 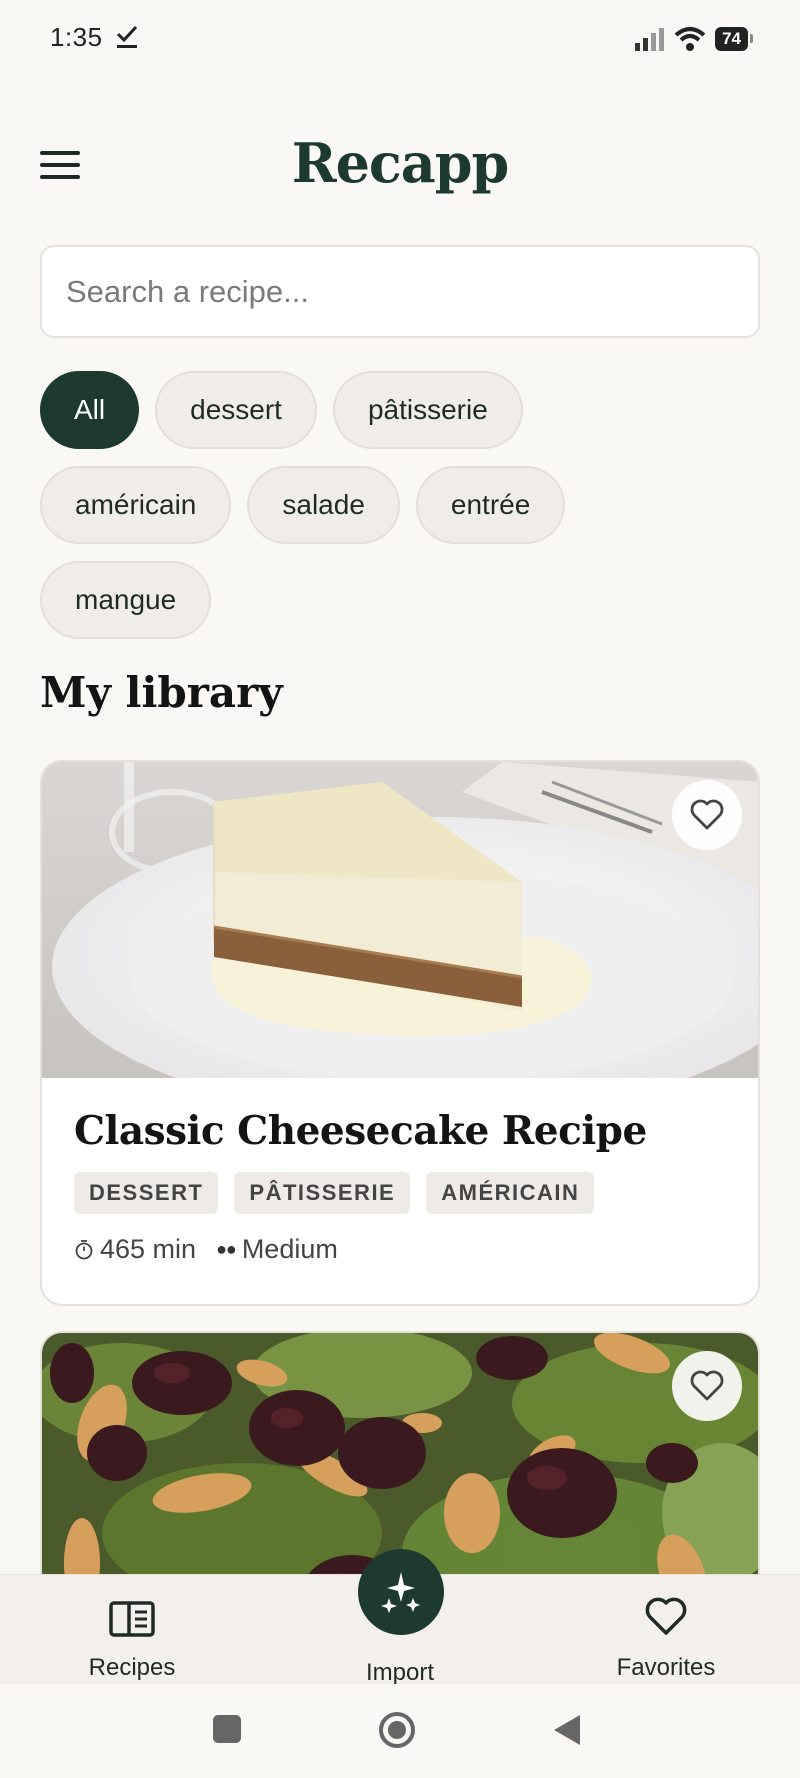 I want to click on nav-recipes-label: Recipes, so click(x=132, y=1667).